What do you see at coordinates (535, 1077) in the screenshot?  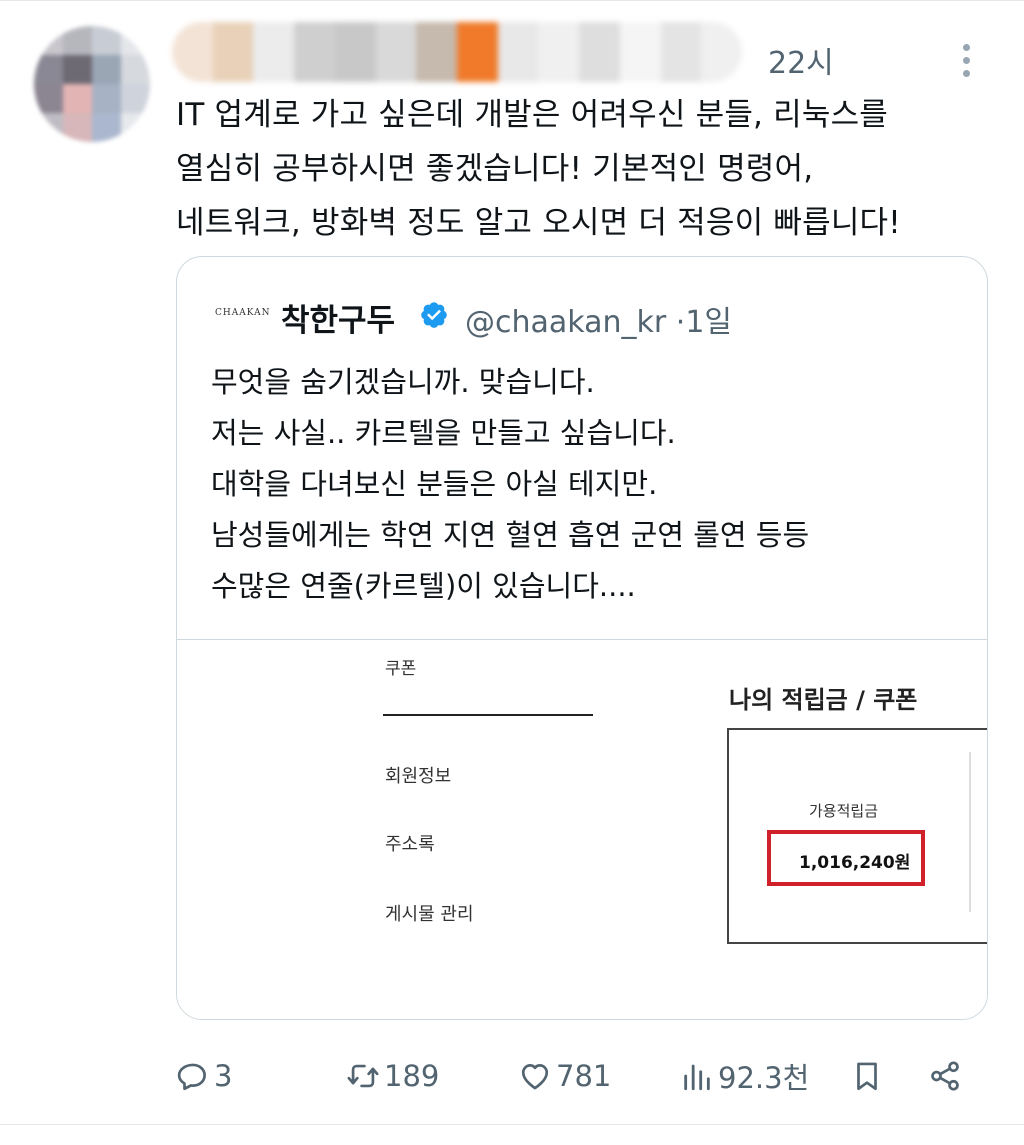 I see `like-icon` at bounding box center [535, 1077].